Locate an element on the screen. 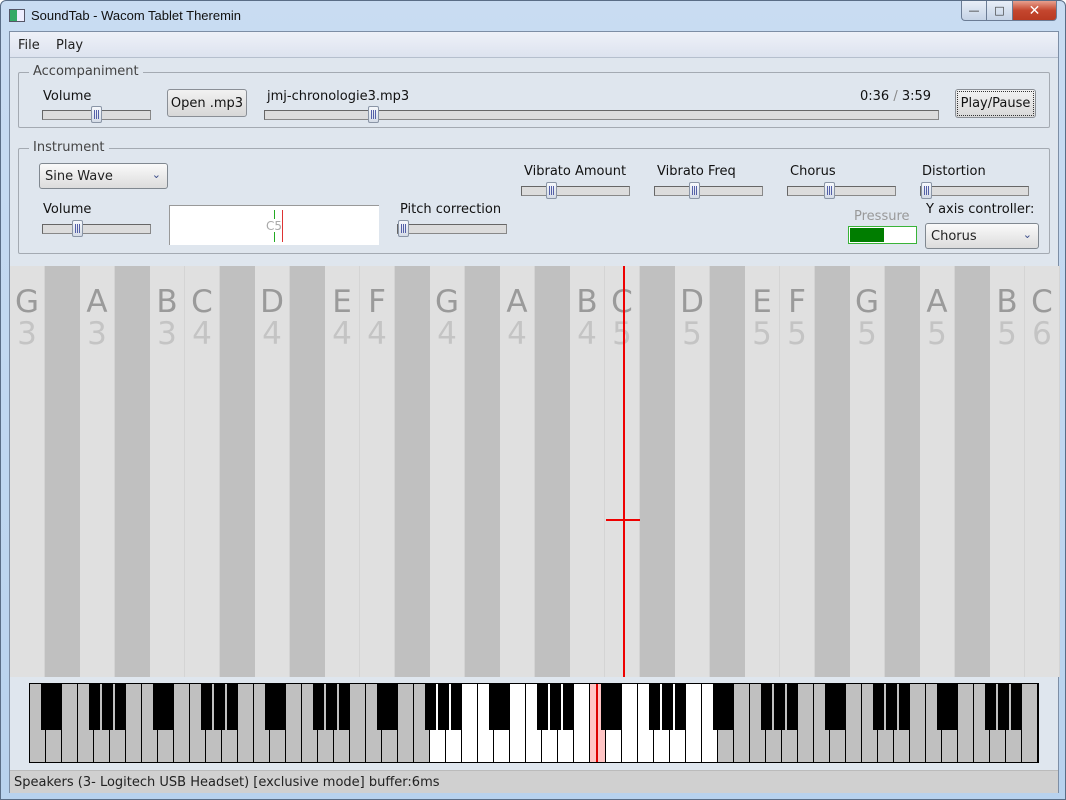 The height and width of the screenshot is (800, 1066). distortion-slider is located at coordinates (974, 190).